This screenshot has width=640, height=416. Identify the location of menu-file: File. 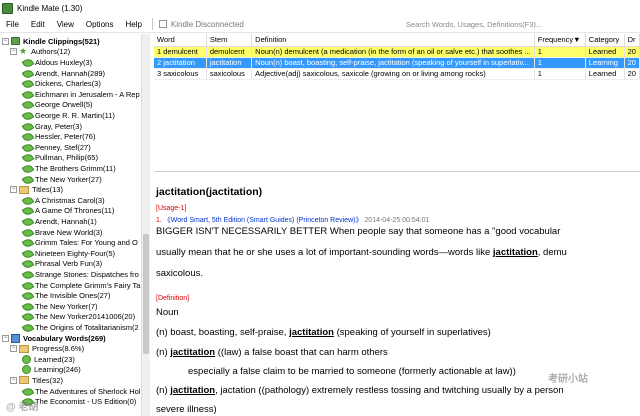
(12, 24).